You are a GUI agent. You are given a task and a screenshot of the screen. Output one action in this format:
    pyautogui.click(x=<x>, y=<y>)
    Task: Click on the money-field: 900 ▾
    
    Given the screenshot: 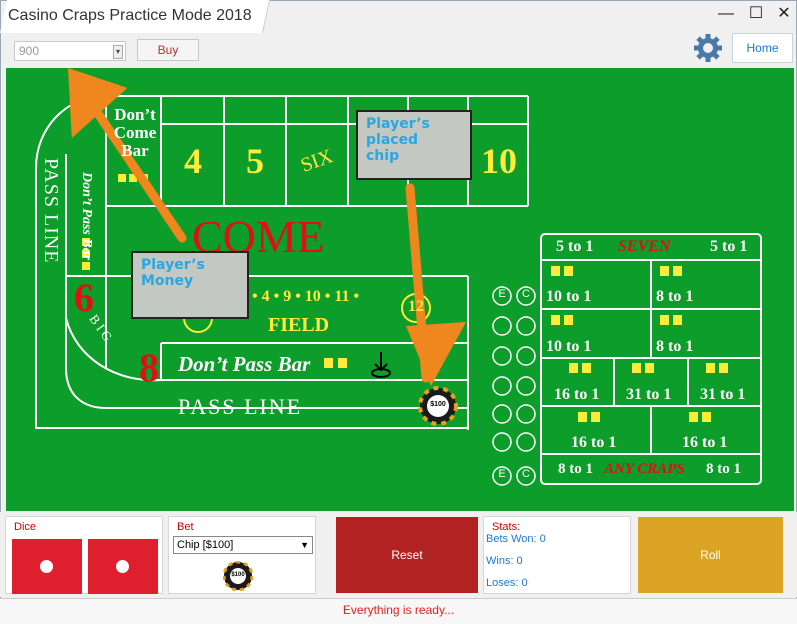 What is the action you would take?
    pyautogui.click(x=70, y=51)
    